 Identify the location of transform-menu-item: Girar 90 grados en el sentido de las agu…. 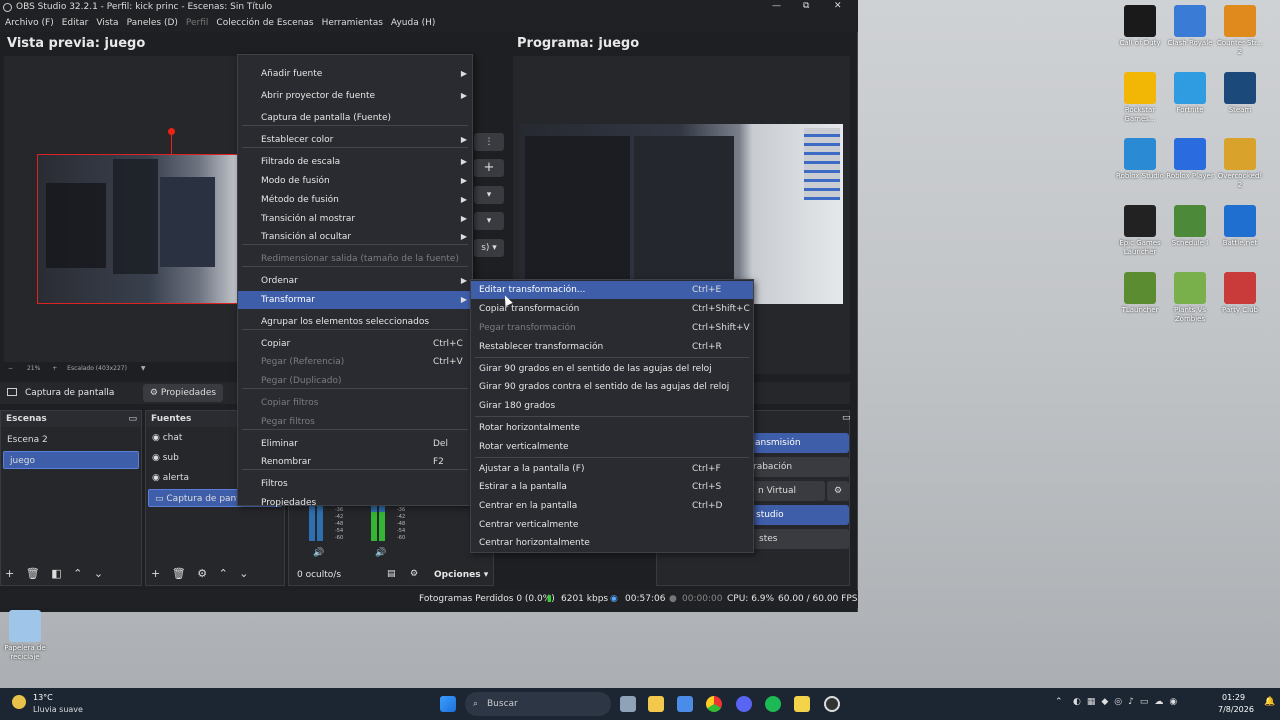
(612, 369).